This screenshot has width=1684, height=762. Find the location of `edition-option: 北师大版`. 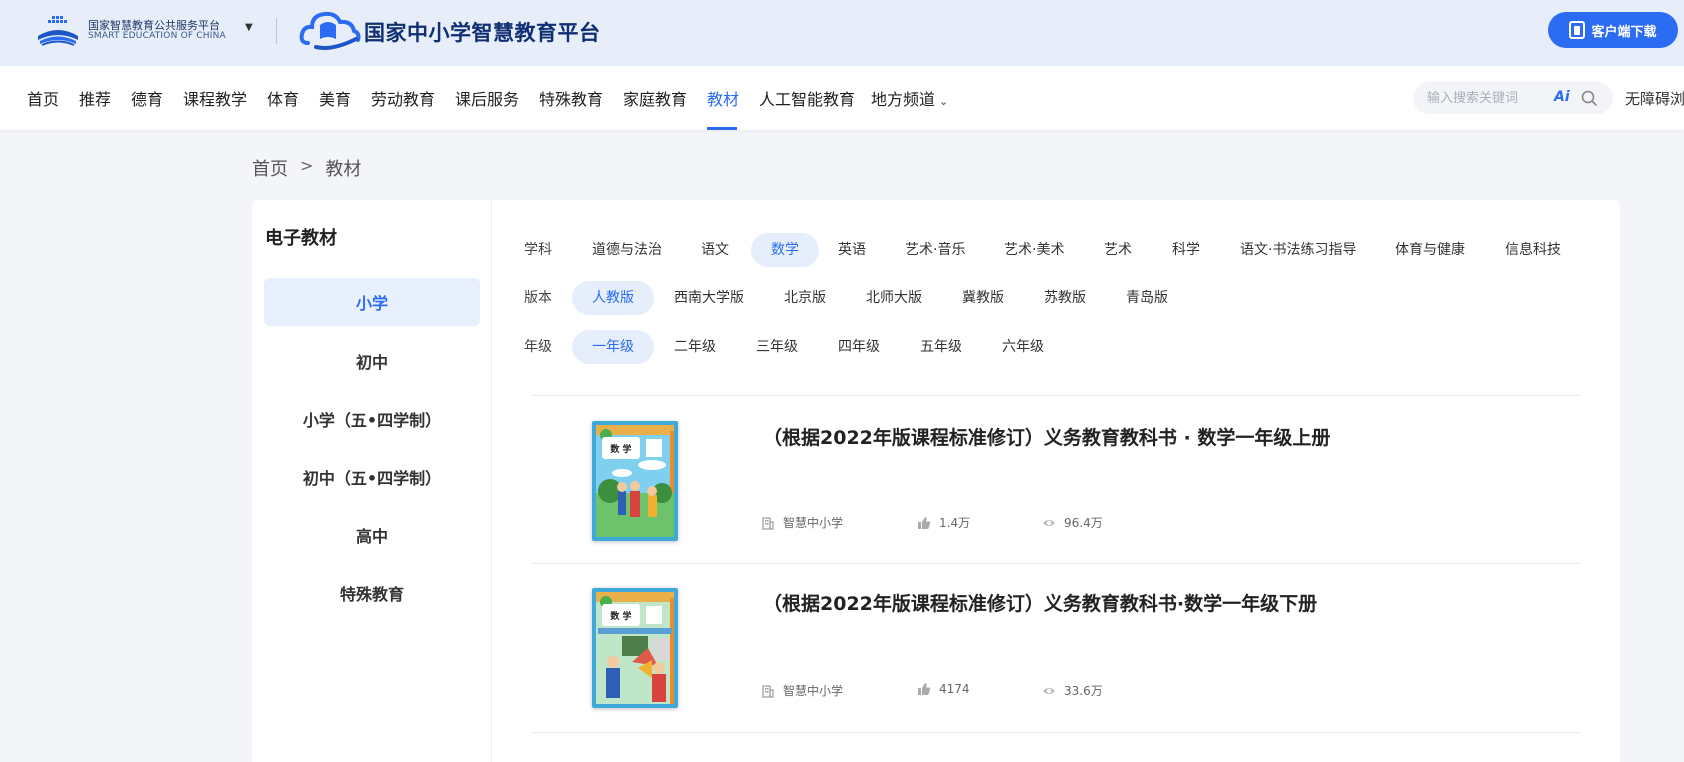

edition-option: 北师大版 is located at coordinates (894, 298).